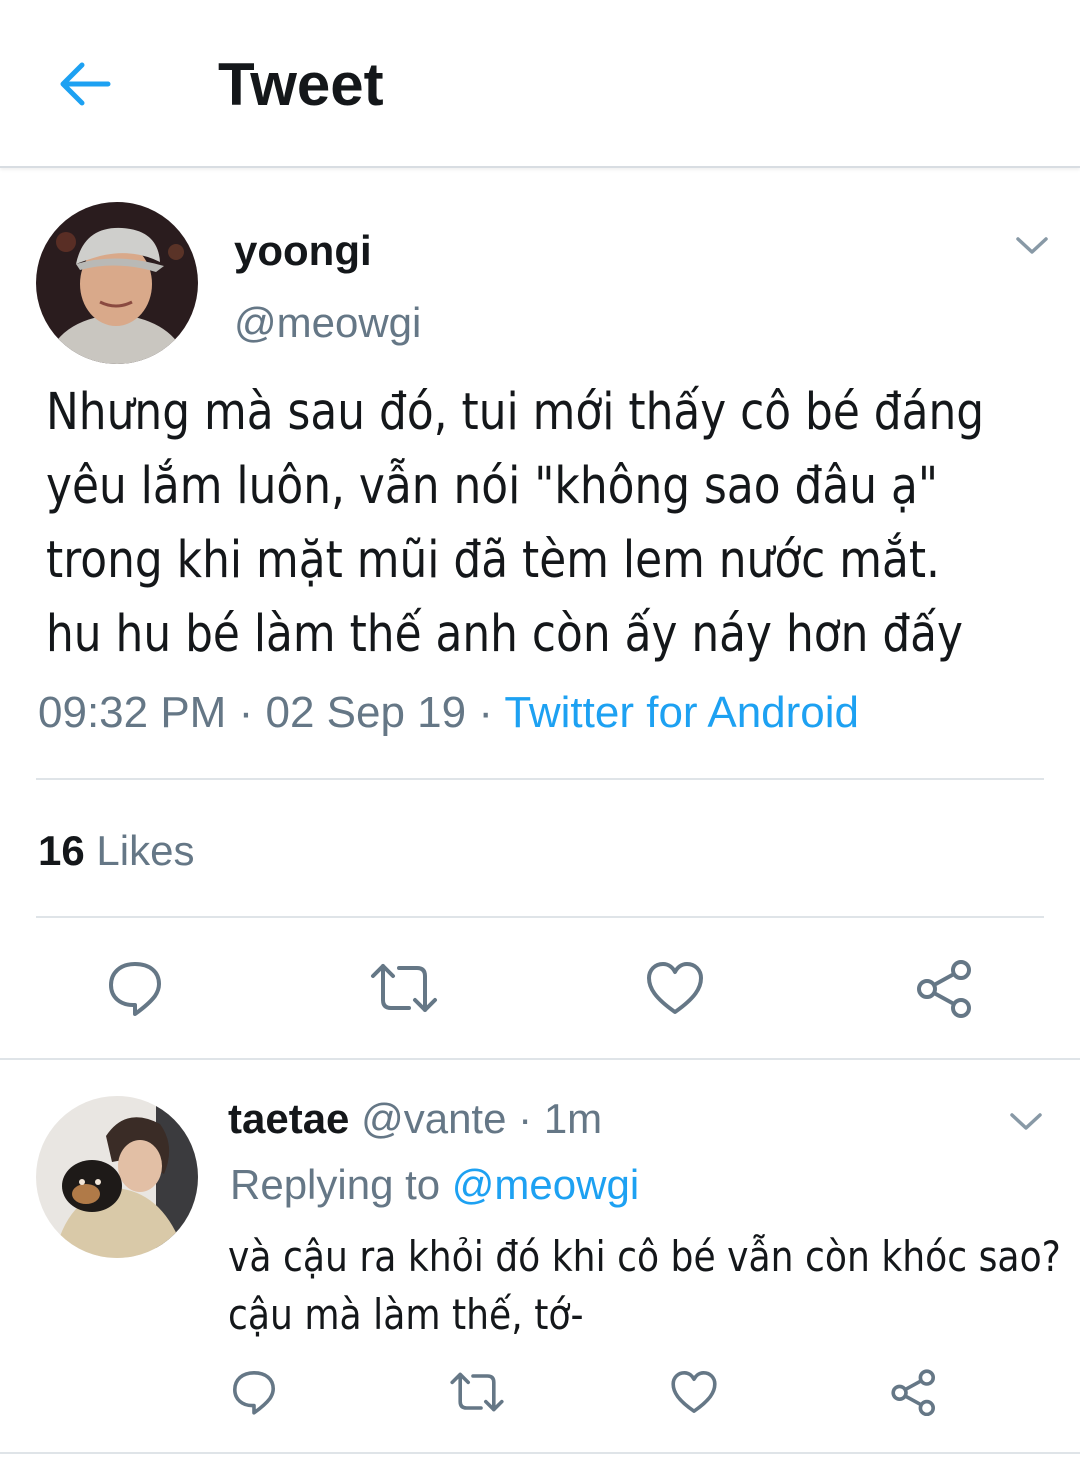  What do you see at coordinates (406, 1314) in the screenshot?
I see `reply-text-line: cậu mà làm thế, tớ-` at bounding box center [406, 1314].